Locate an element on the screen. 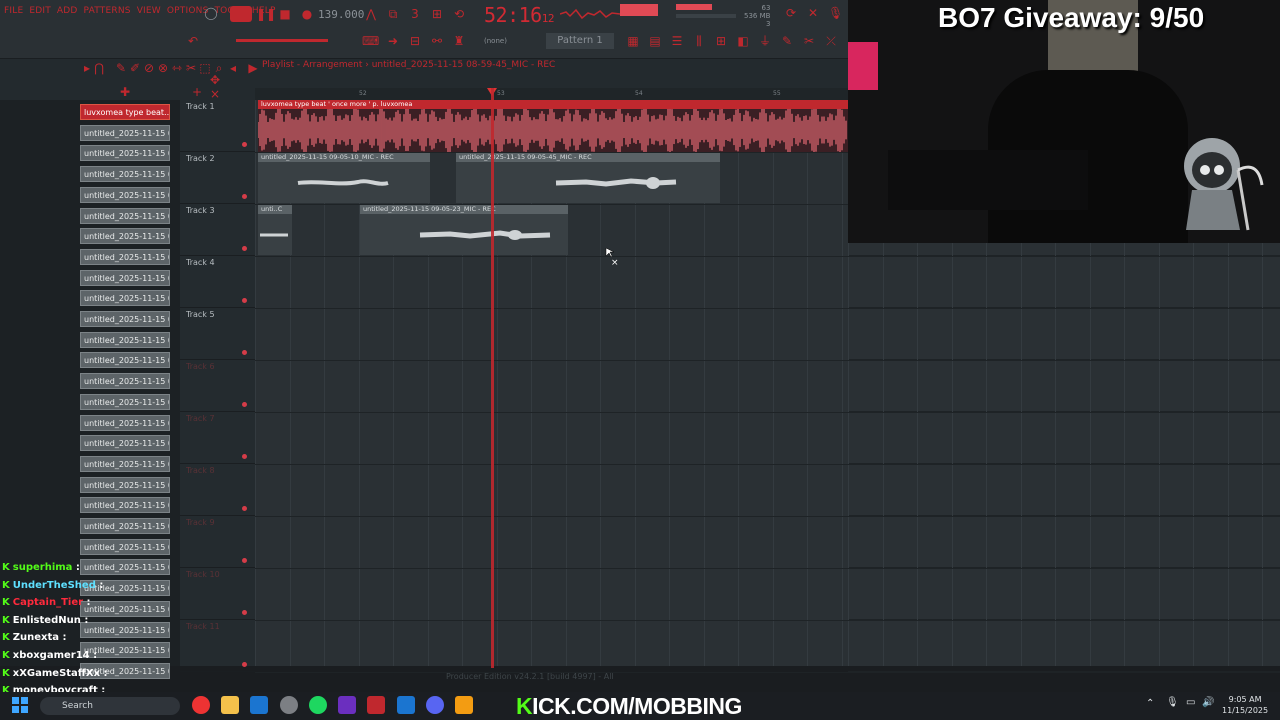  track-header: Track 1 is located at coordinates (217, 126).